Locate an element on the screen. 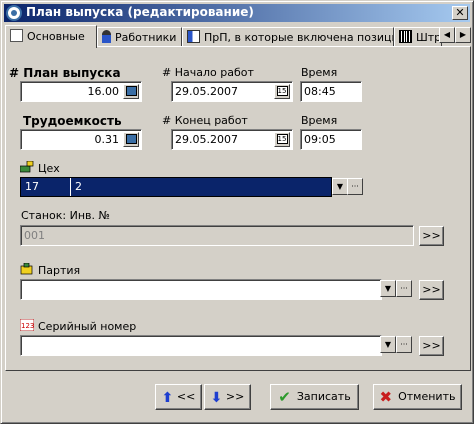 The image size is (474, 424). title-bar: План выпуска (редактирование) ✕ is located at coordinates (237, 13).